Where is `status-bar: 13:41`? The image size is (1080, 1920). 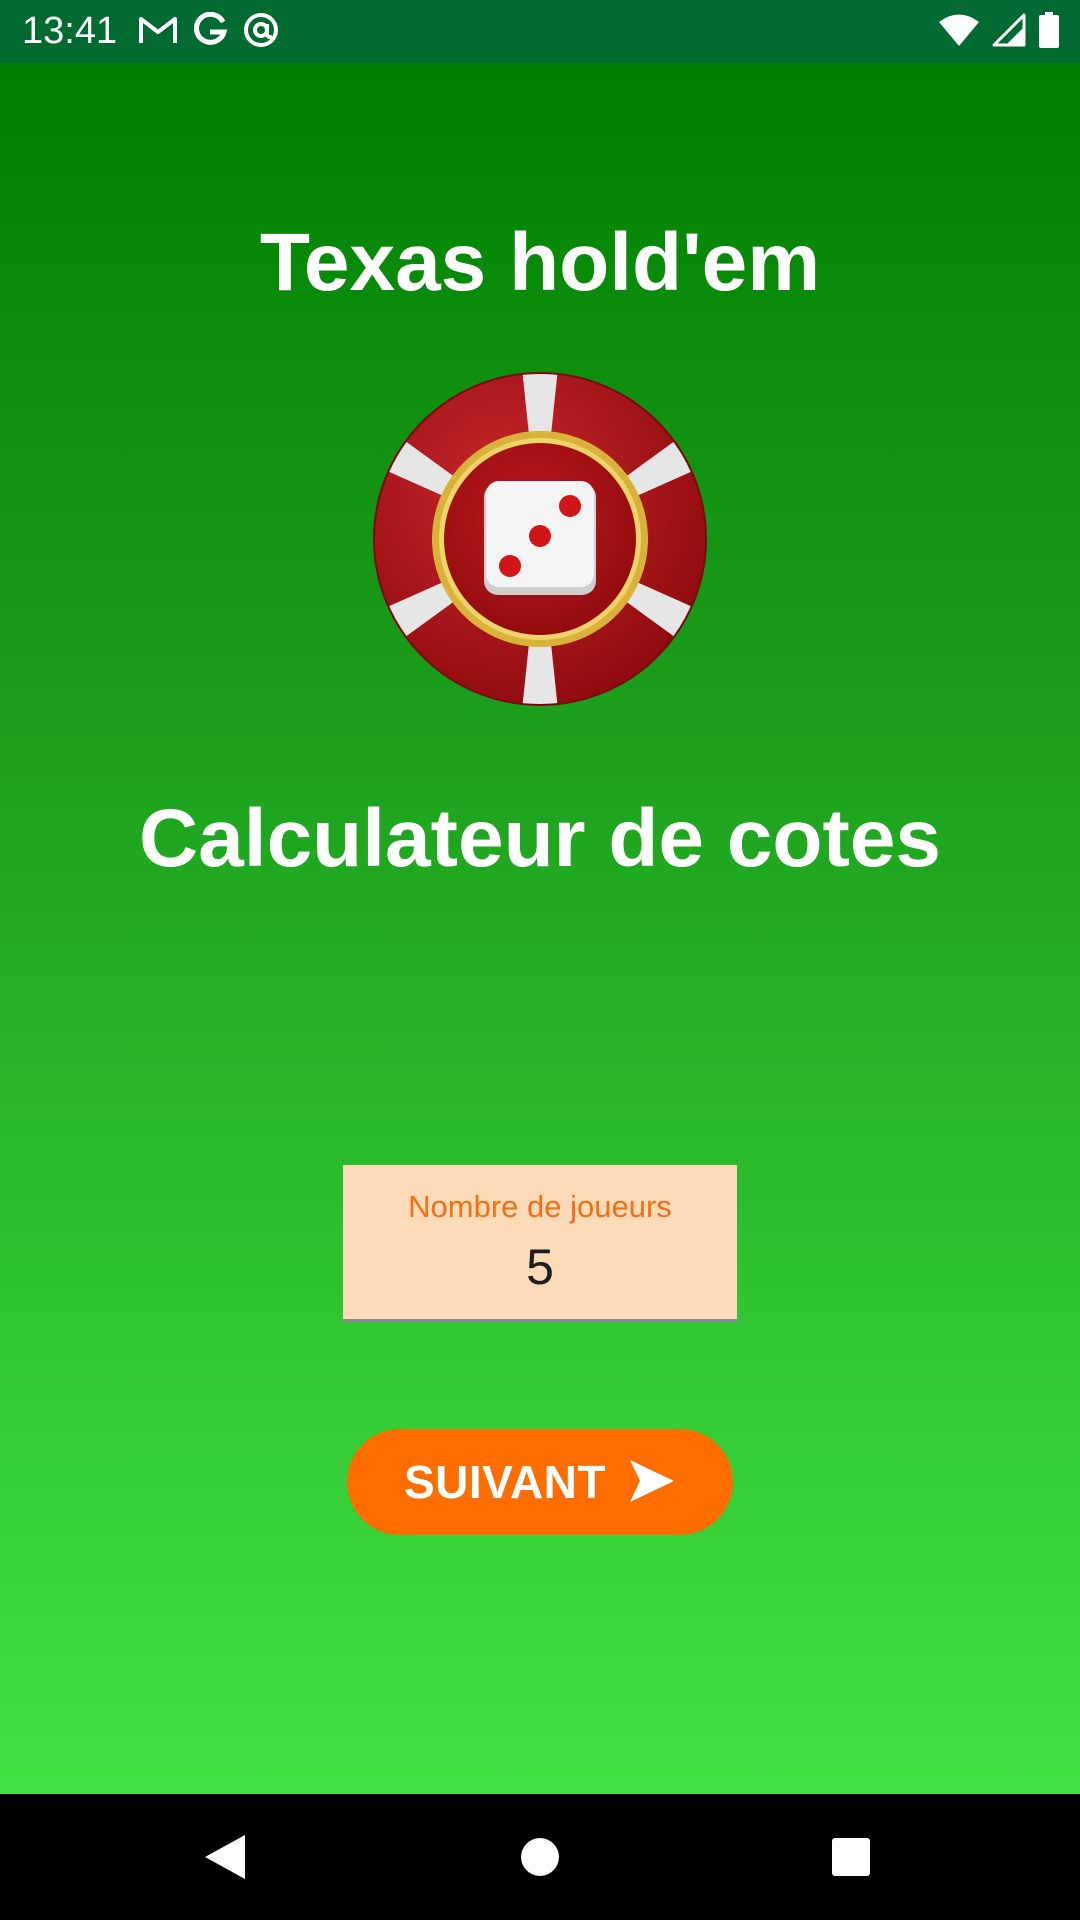
status-bar: 13:41 is located at coordinates (540, 31).